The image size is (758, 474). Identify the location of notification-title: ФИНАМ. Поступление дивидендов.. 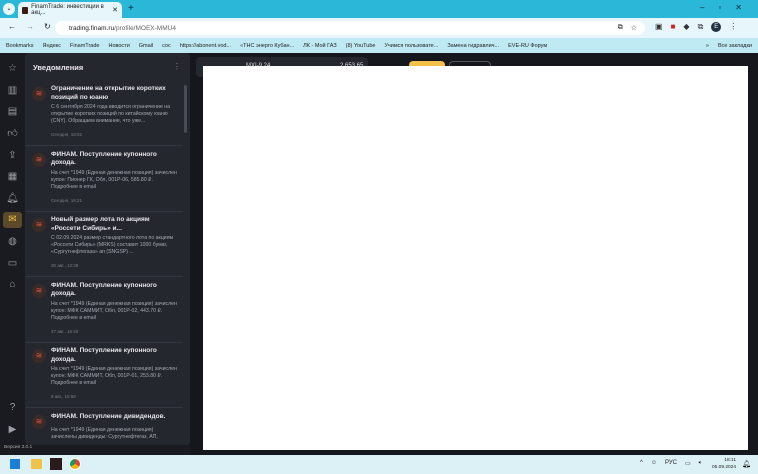
(108, 416).